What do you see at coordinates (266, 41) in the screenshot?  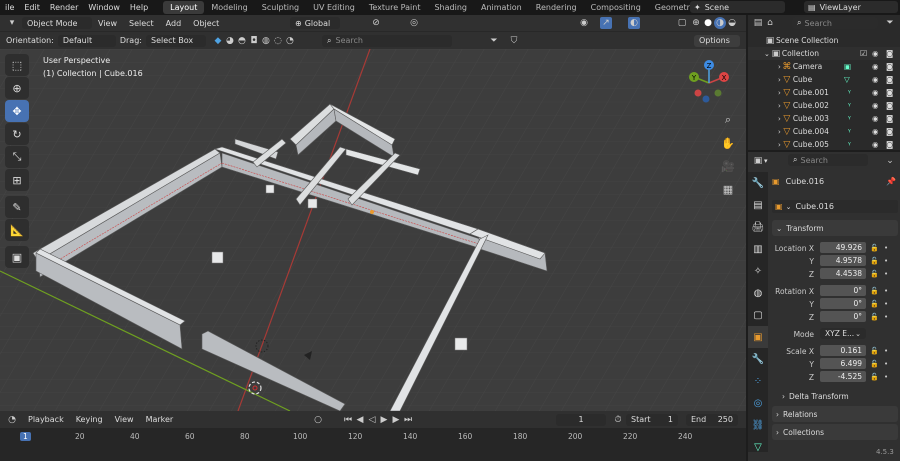 I see `empty-icon: ◍` at bounding box center [266, 41].